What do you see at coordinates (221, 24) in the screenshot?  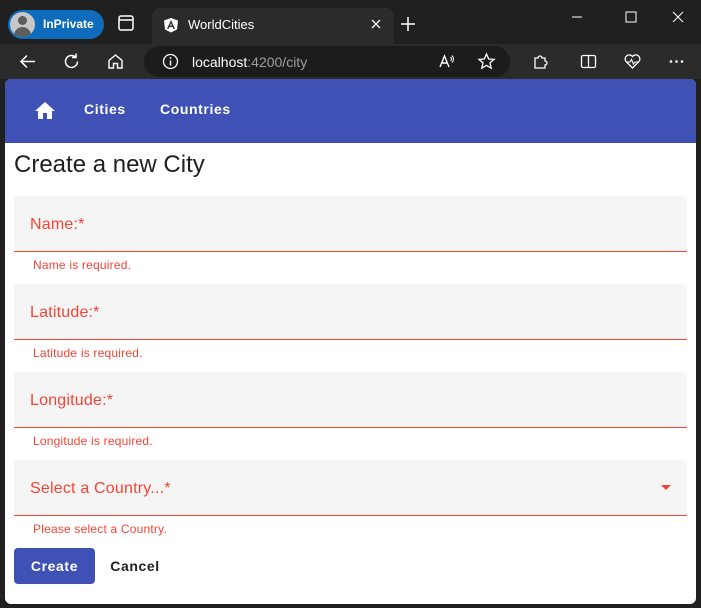 I see `tab-title: WorldCities` at bounding box center [221, 24].